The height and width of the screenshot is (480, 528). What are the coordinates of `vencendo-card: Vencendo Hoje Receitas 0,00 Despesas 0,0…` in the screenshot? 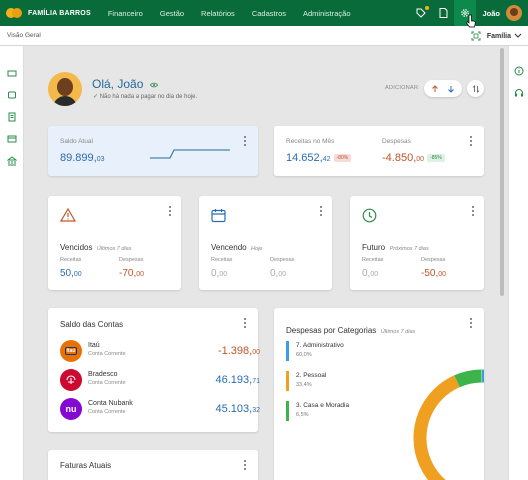 It's located at (265, 243).